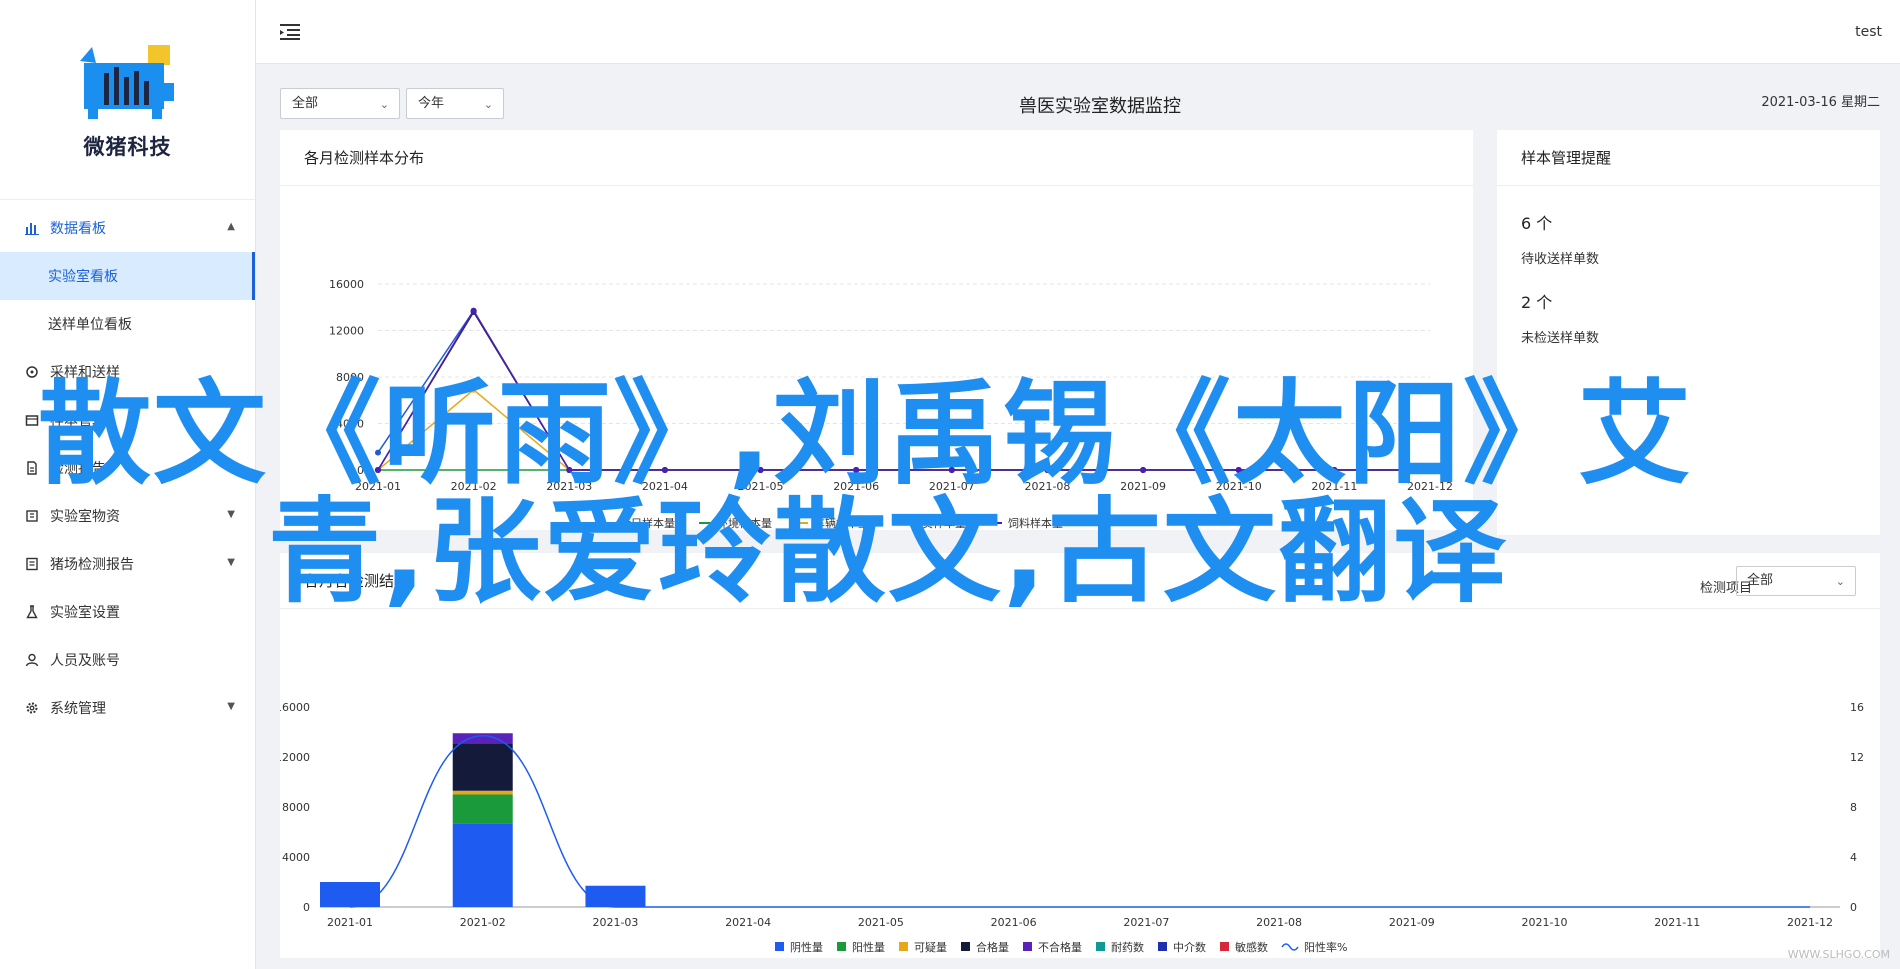  Describe the element at coordinates (340, 103) in the screenshot. I see `scope-select: 全部 ⌄` at that location.